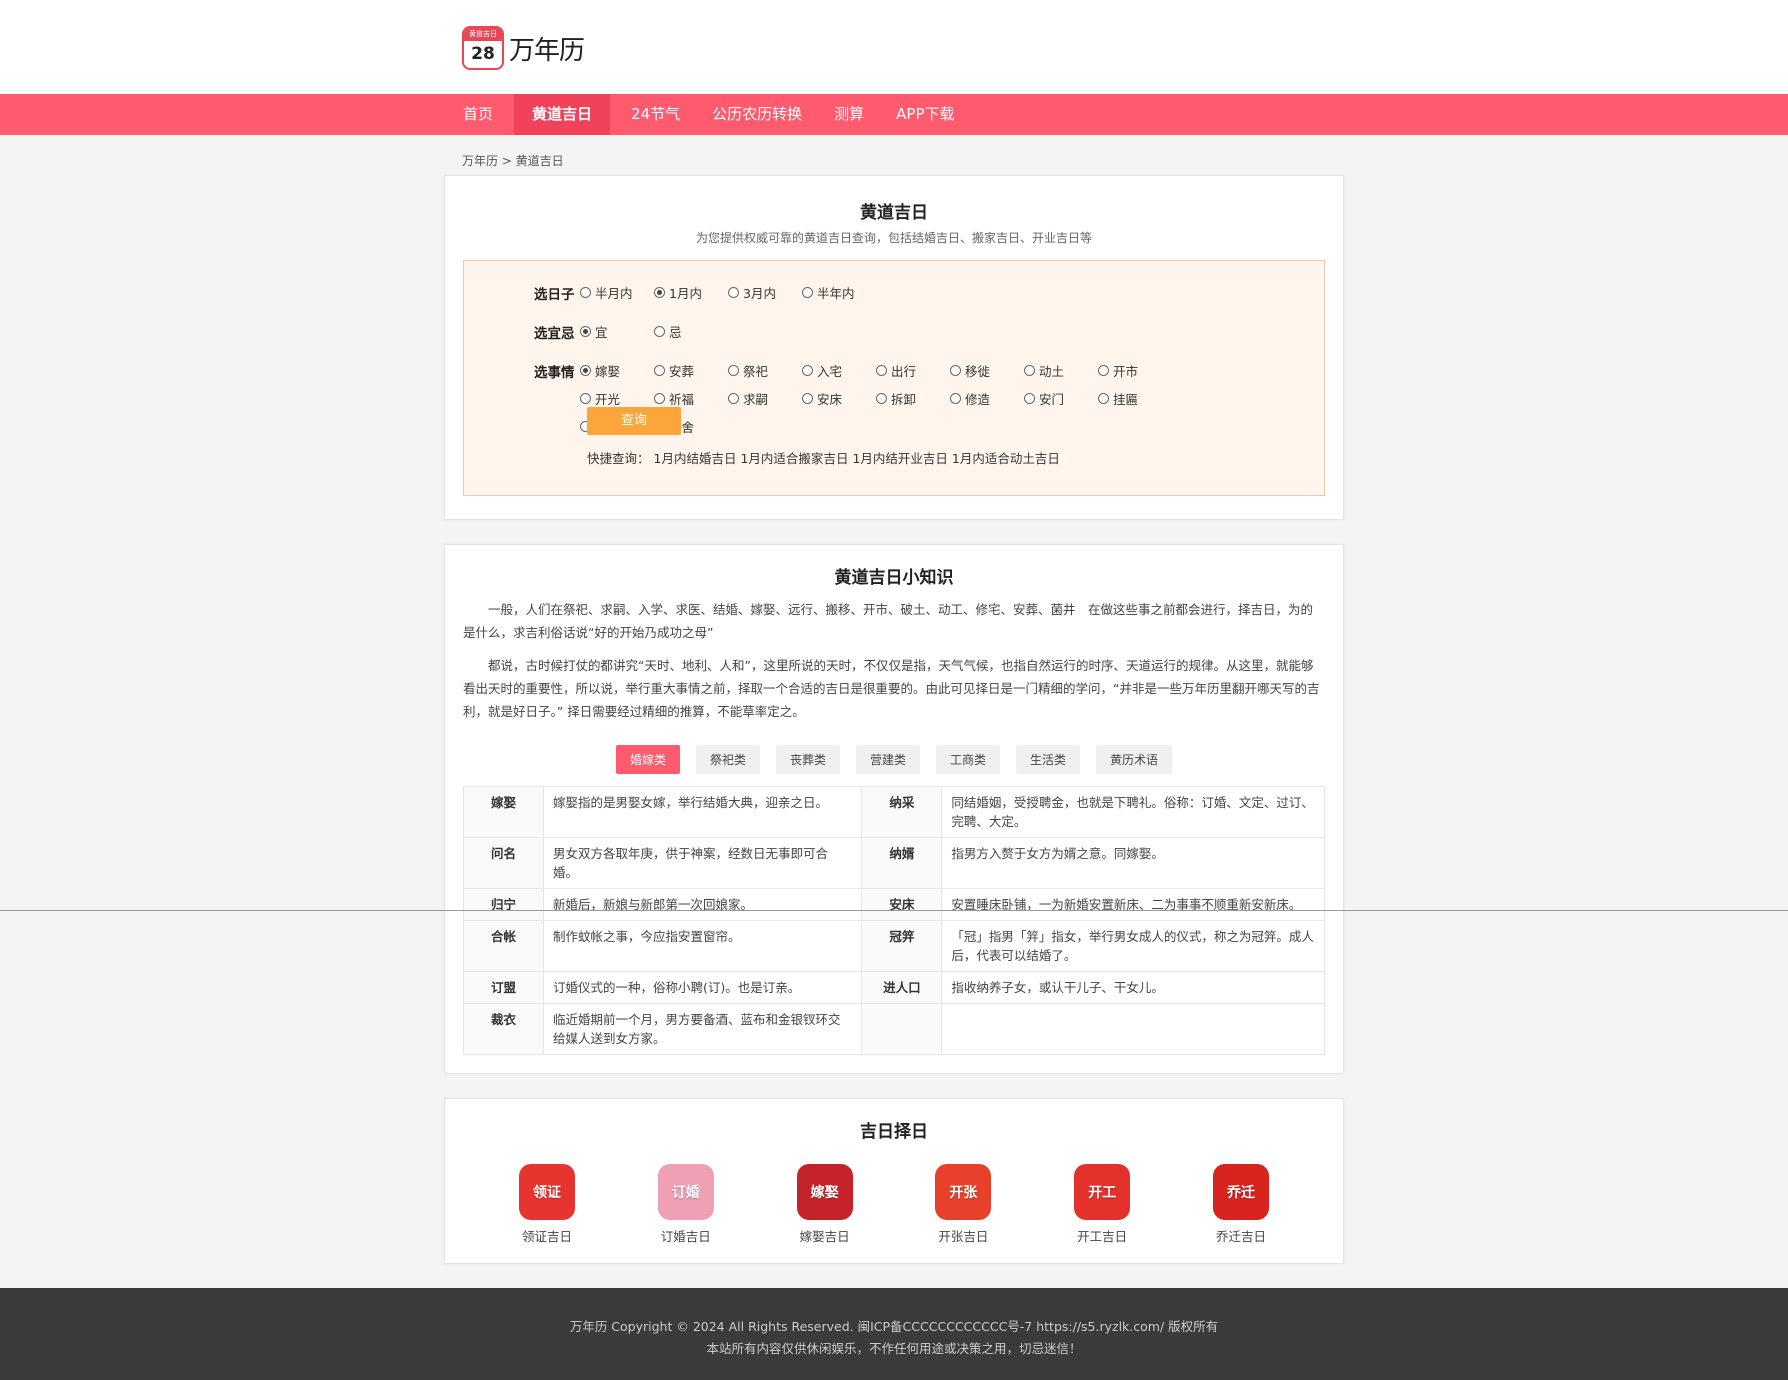 Image resolution: width=1788 pixels, height=1380 pixels. I want to click on app-item: 订婚 订婚吉日, so click(686, 1204).